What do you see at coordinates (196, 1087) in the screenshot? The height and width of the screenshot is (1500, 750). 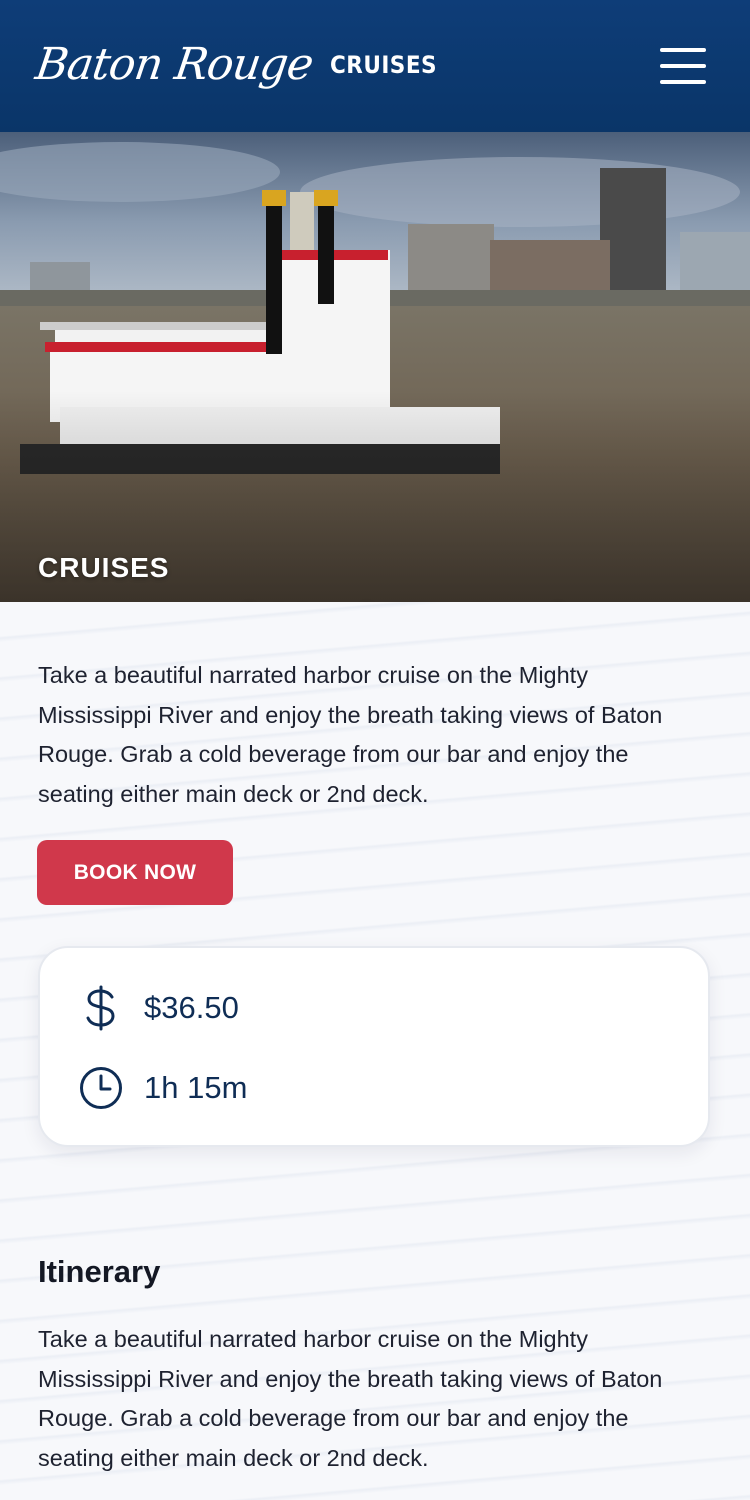 I see `duration-value: 1h 15m` at bounding box center [196, 1087].